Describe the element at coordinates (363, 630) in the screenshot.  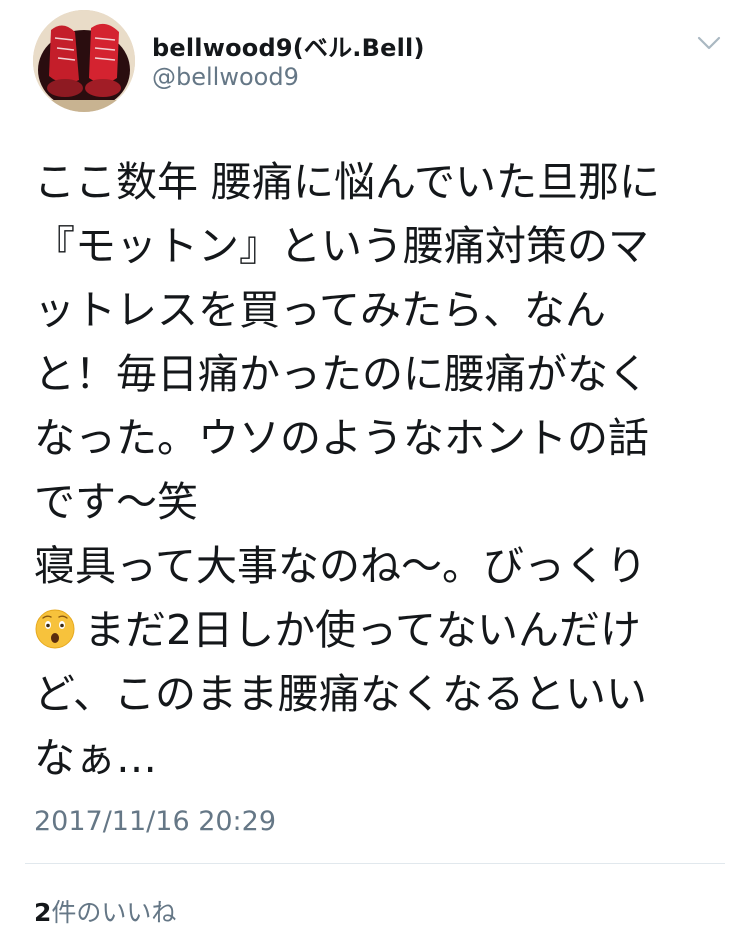
I see `tweet-line-text: まだ2日しか使ってないんだけ` at that location.